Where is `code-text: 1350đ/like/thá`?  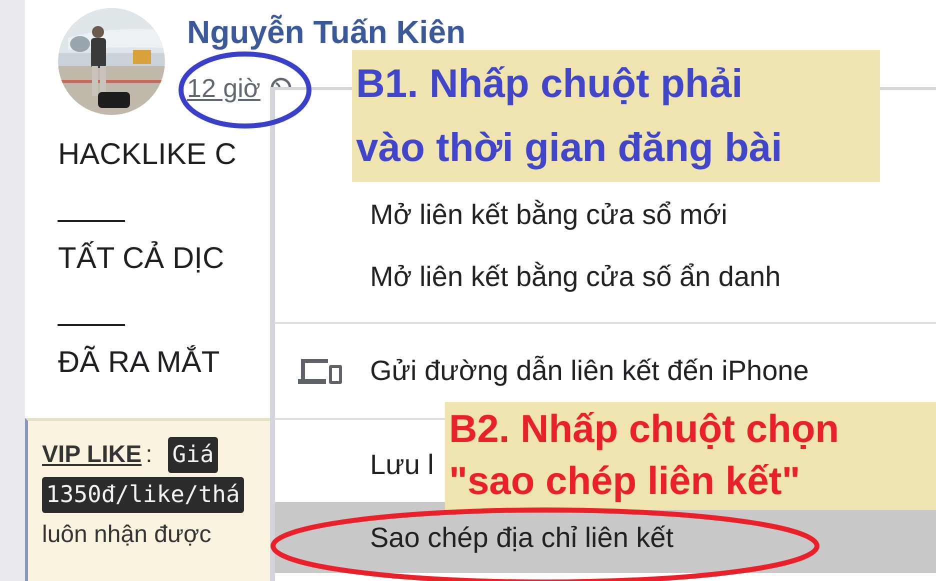 code-text: 1350đ/like/thá is located at coordinates (143, 495).